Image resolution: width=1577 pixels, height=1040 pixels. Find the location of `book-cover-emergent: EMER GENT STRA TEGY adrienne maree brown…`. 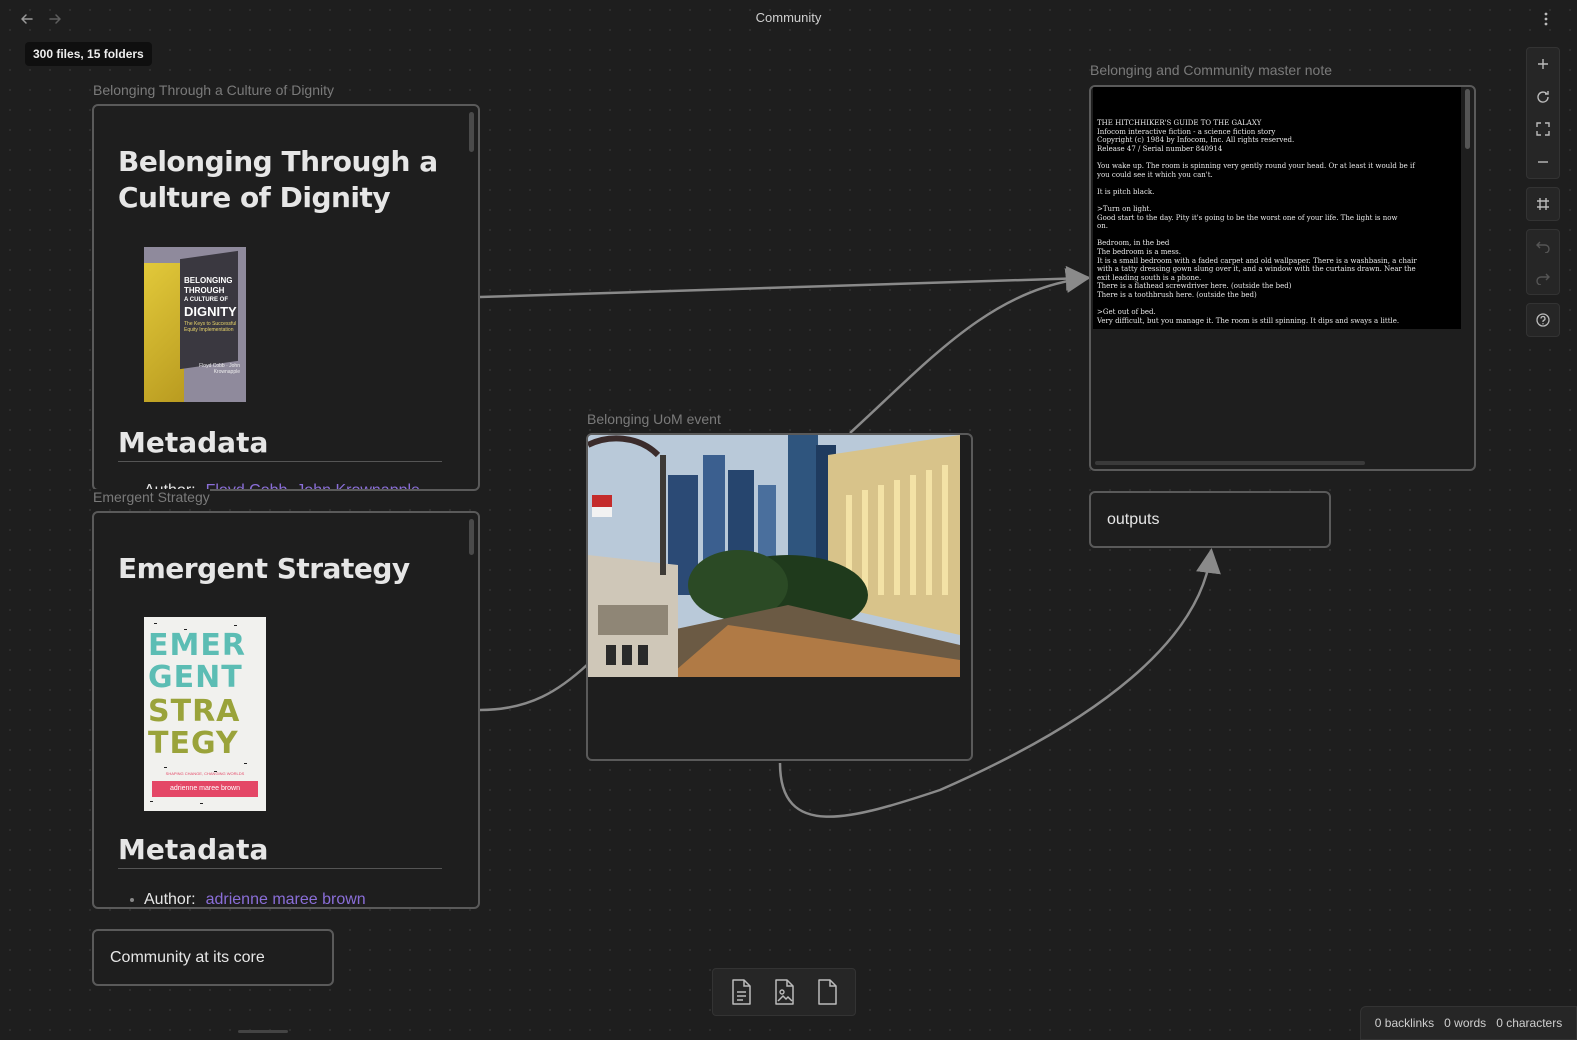

book-cover-emergent: EMER GENT STRA TEGY adrienne maree brown… is located at coordinates (205, 714).